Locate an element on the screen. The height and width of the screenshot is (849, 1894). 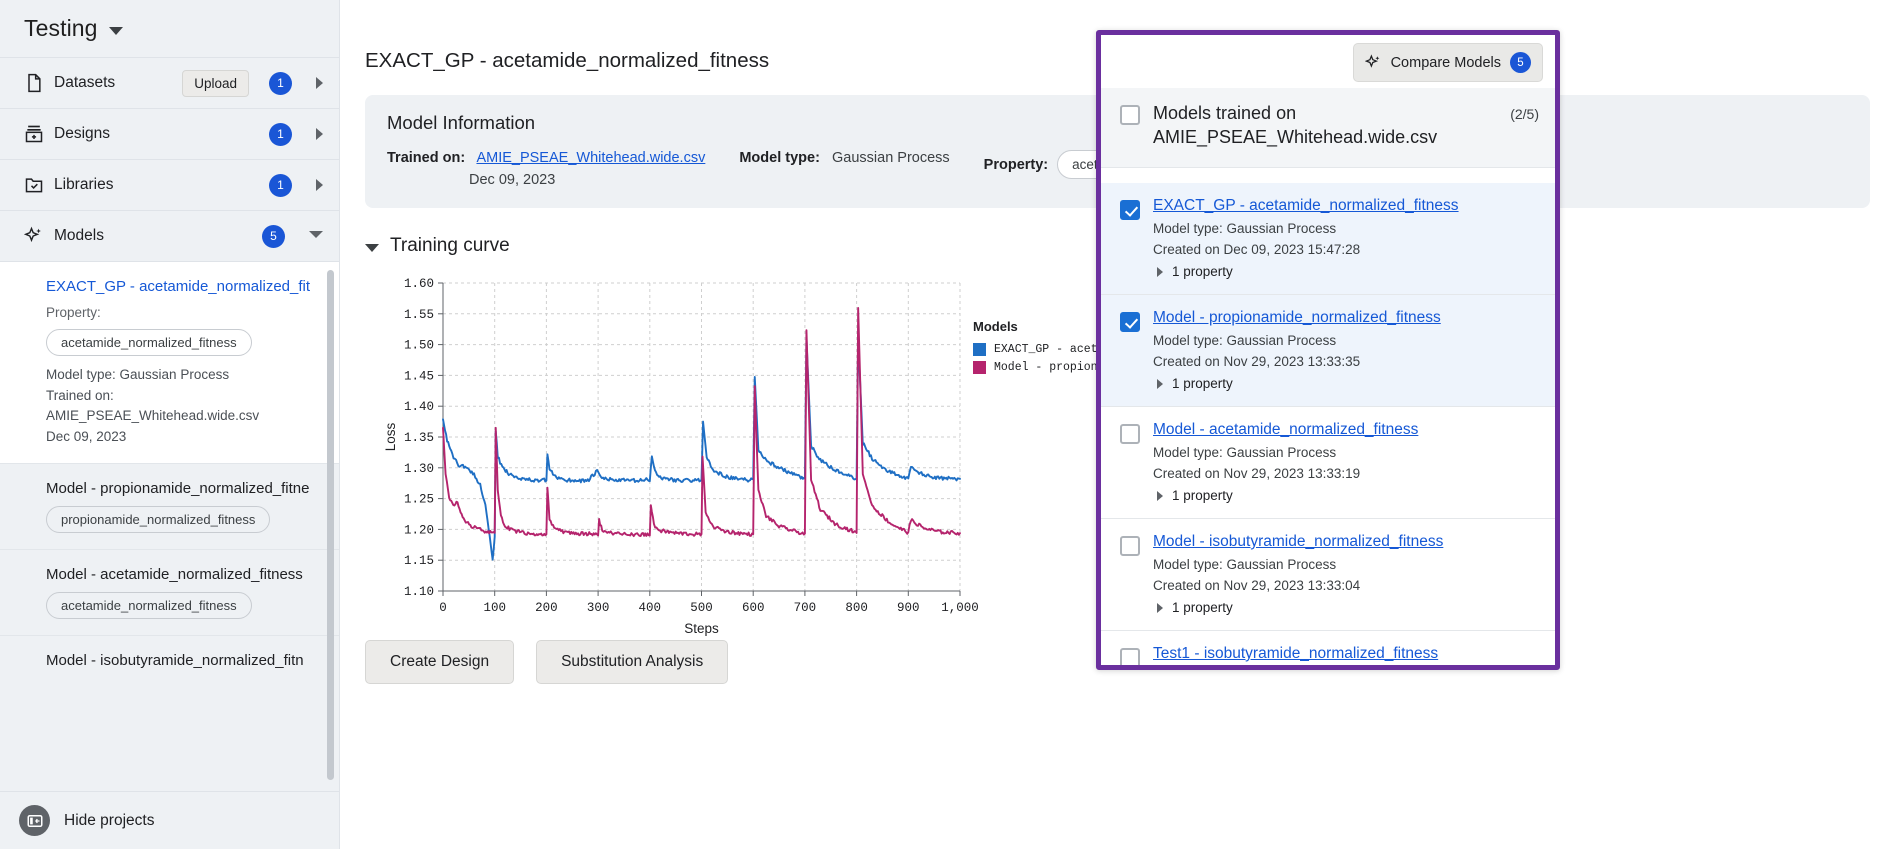
project-title: Testing is located at coordinates (61, 28).